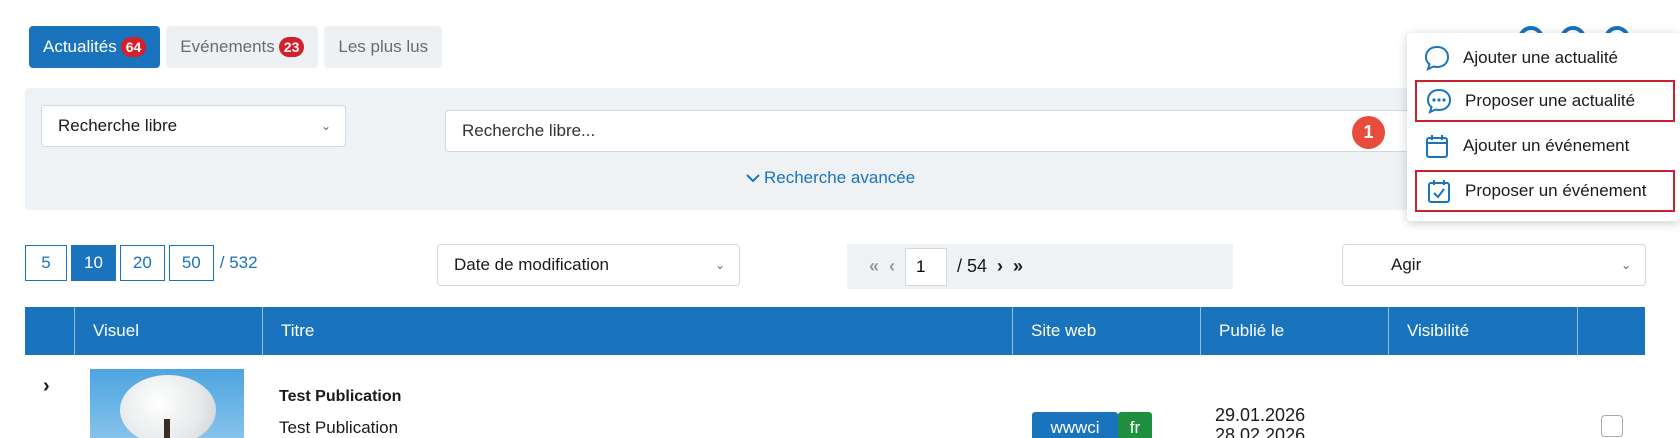 The height and width of the screenshot is (438, 1680). Describe the element at coordinates (840, 177) in the screenshot. I see `advanced-search-label: Recherche avancée` at that location.